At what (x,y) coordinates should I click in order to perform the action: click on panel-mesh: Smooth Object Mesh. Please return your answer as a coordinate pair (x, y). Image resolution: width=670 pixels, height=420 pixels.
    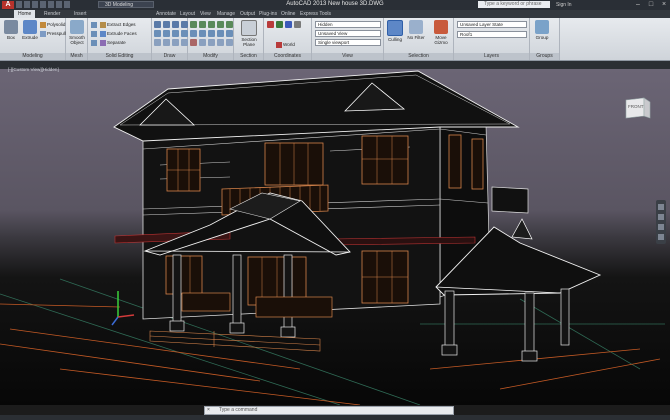
    Looking at the image, I should click on (77, 39).